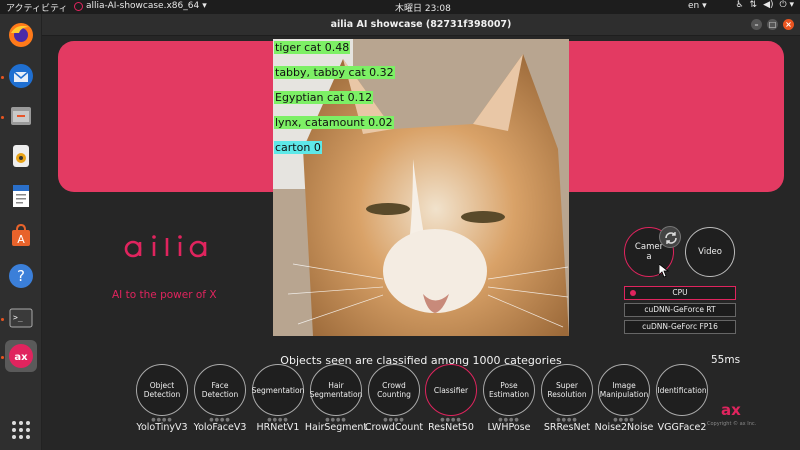  Describe the element at coordinates (694, 6) in the screenshot. I see `language-label: en` at that location.